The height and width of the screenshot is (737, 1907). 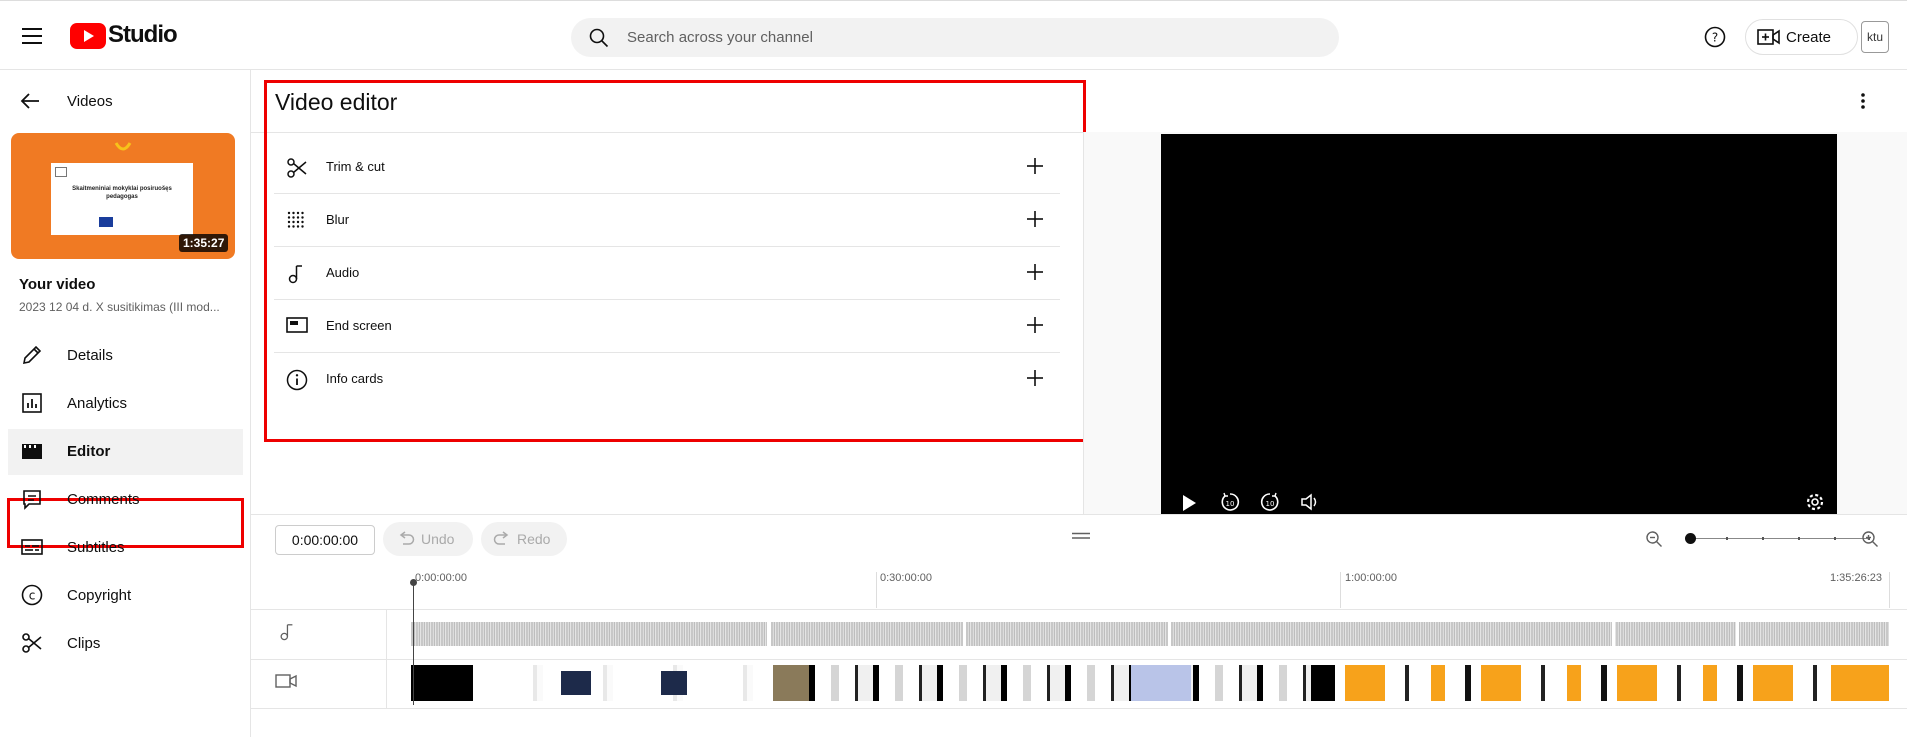 I want to click on thumbnail-title-line2: pedagogas, so click(x=122, y=197).